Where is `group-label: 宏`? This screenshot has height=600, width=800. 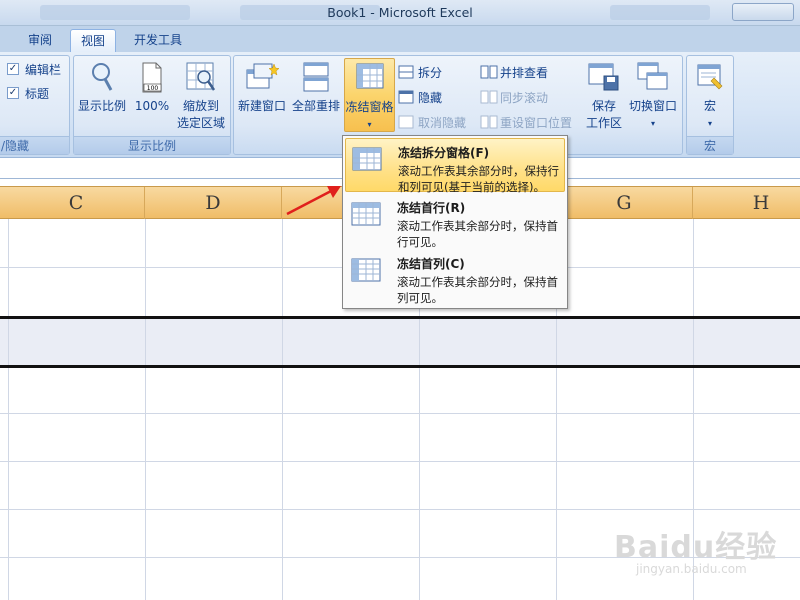
group-label: 宏 is located at coordinates (710, 145).